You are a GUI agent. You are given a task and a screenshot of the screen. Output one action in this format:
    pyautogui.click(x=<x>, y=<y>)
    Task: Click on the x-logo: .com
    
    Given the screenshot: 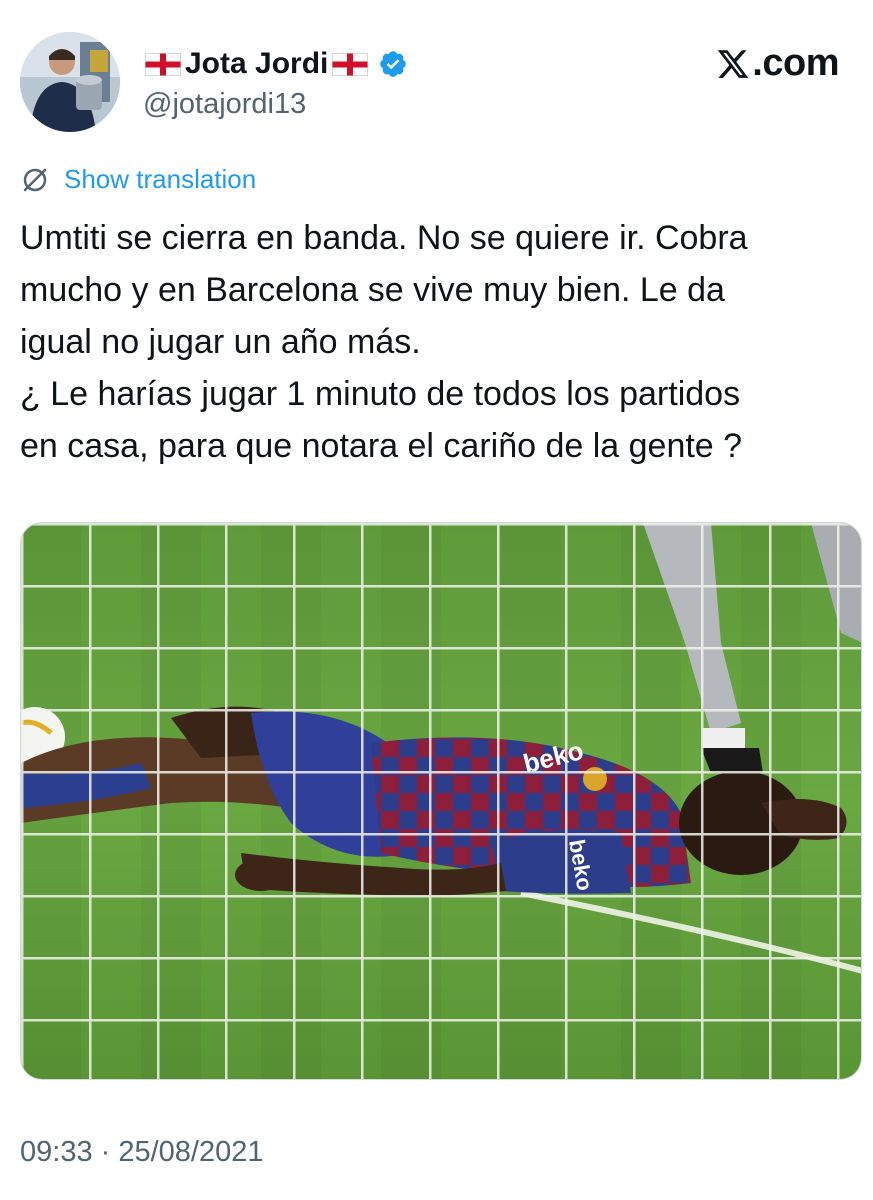 What is the action you would take?
    pyautogui.click(x=777, y=63)
    